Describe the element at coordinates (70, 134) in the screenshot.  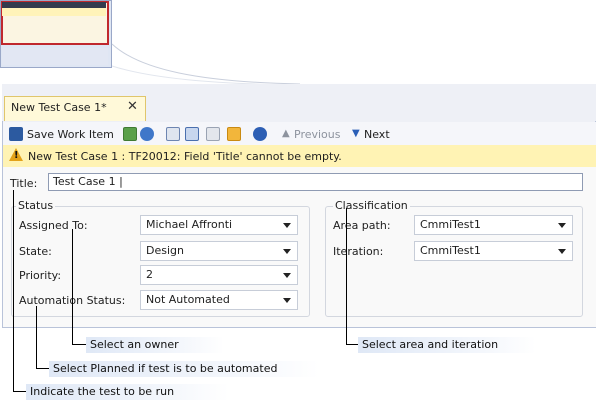
I see `save-button-label: Save Work Item` at that location.